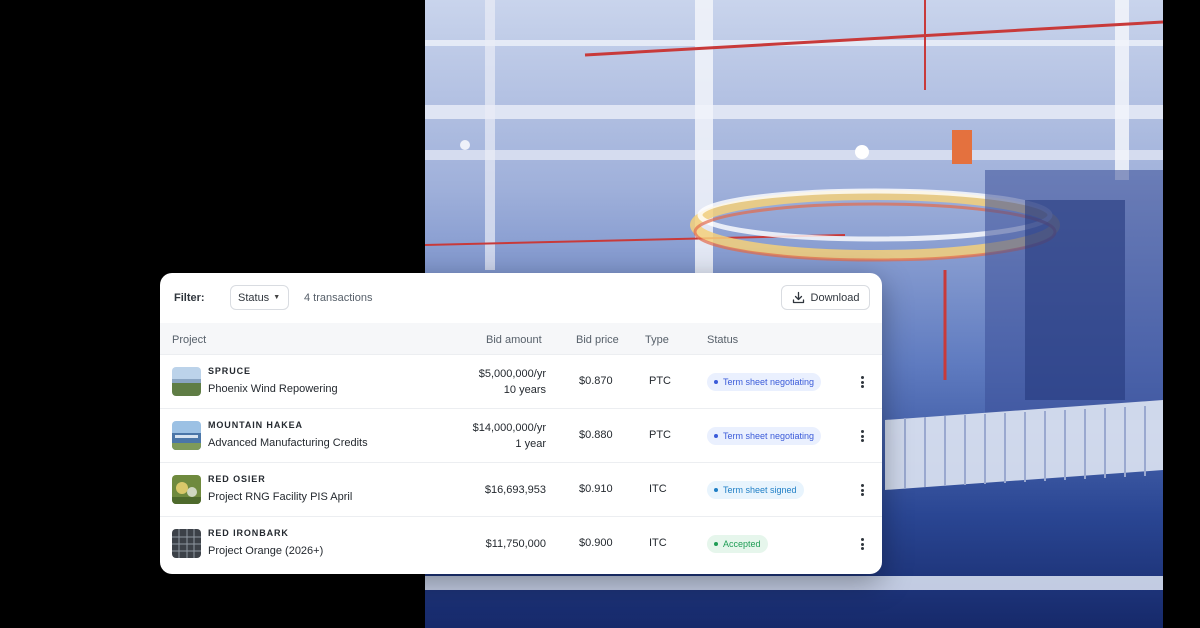 This screenshot has width=1200, height=628. Describe the element at coordinates (509, 428) in the screenshot. I see `bid-amount-value: $14,000,000/yr` at that location.